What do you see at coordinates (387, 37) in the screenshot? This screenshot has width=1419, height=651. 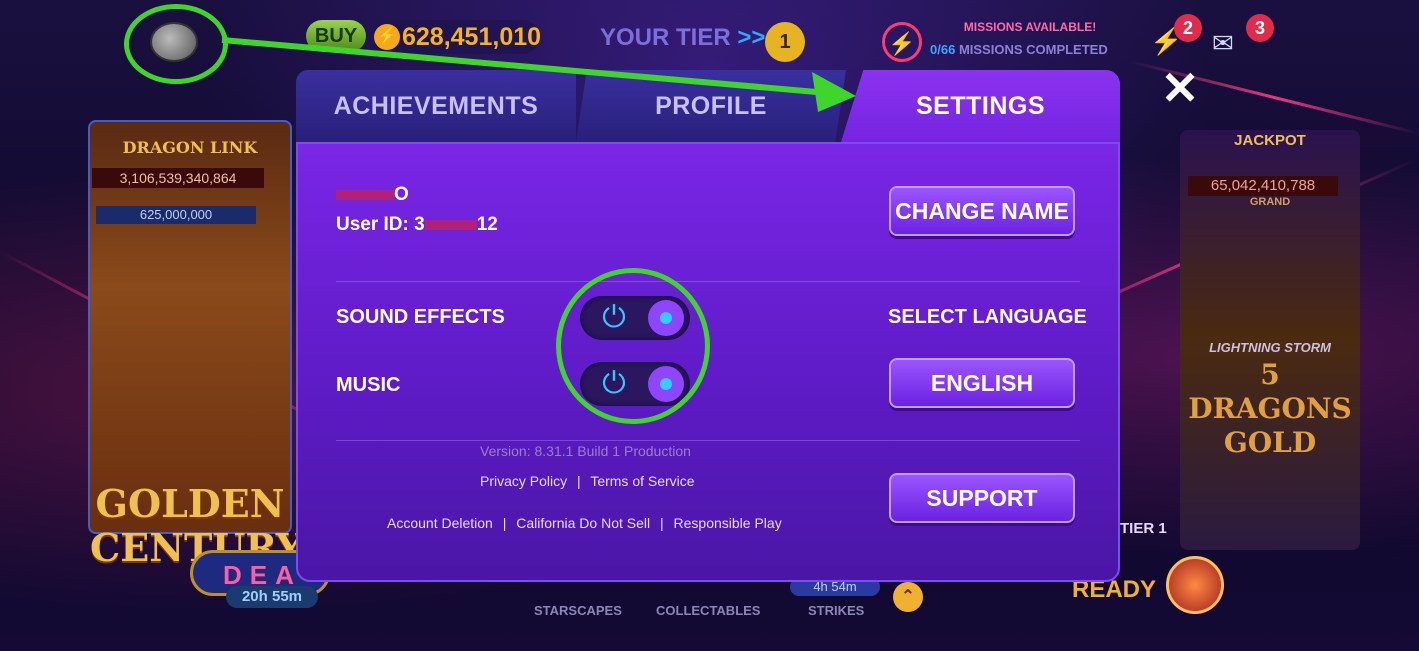 I see `lightning-coin-icon: ⚡` at bounding box center [387, 37].